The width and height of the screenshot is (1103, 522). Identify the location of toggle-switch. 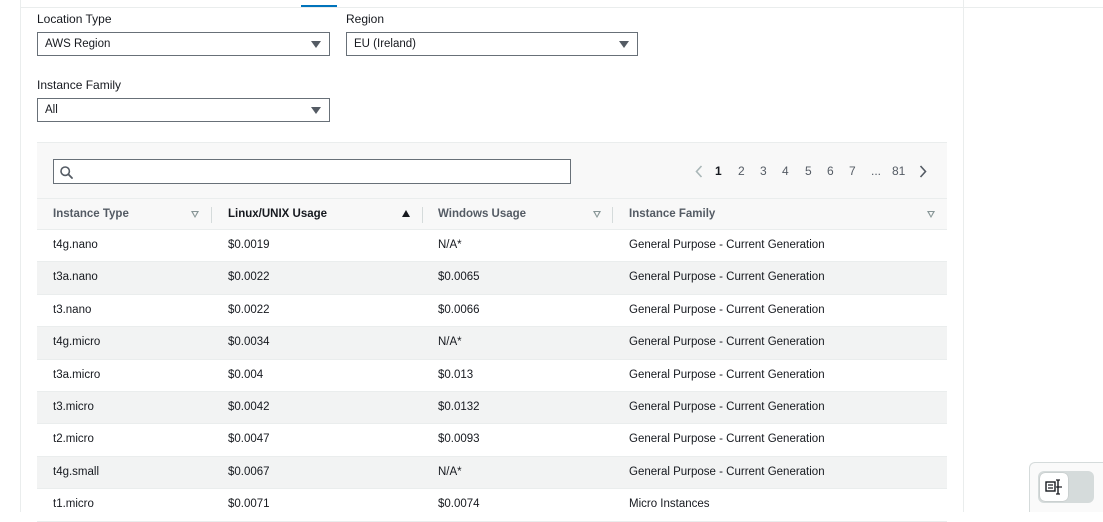
(1066, 487).